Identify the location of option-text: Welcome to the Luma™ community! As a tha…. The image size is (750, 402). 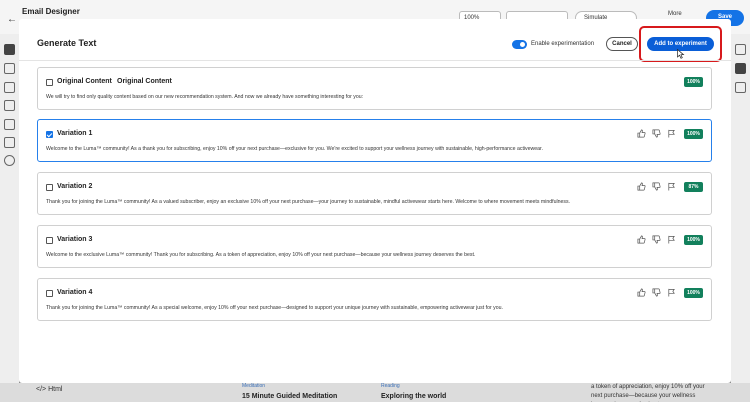
(294, 149).